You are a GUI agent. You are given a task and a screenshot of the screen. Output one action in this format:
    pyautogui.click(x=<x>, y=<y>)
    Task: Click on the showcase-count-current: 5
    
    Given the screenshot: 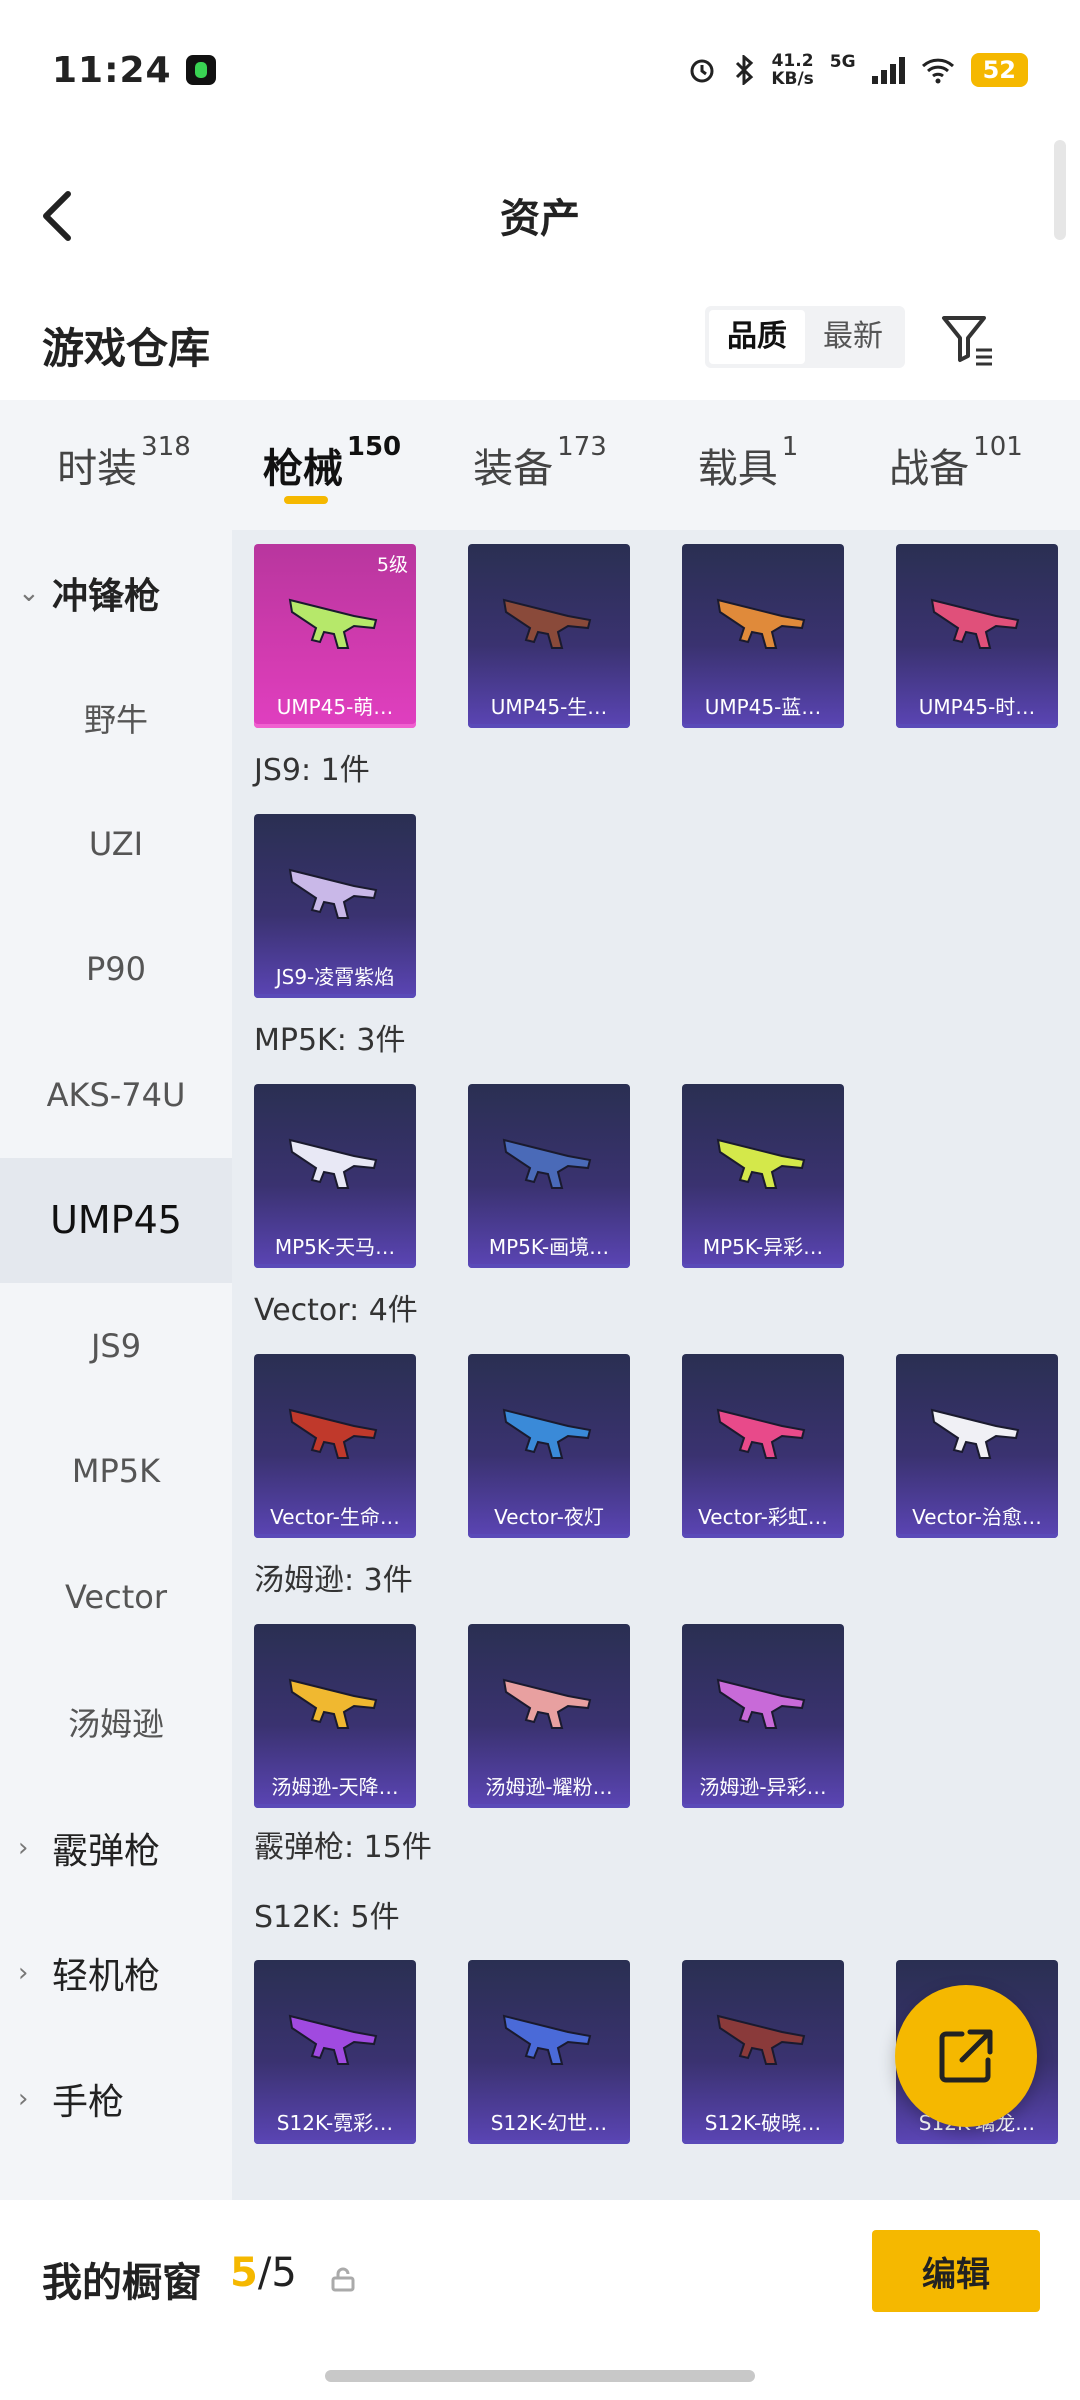 What is the action you would take?
    pyautogui.click(x=244, y=2273)
    